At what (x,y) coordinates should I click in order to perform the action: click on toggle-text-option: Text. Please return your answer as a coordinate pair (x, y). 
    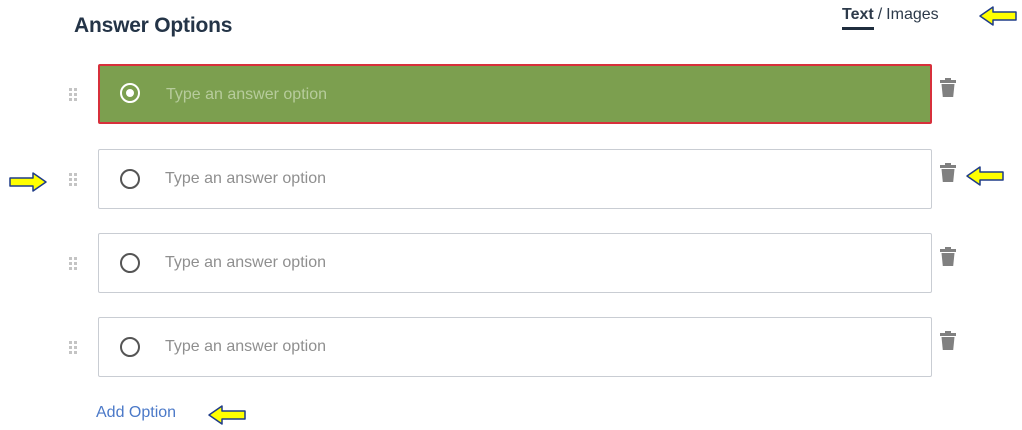
    Looking at the image, I should click on (858, 14).